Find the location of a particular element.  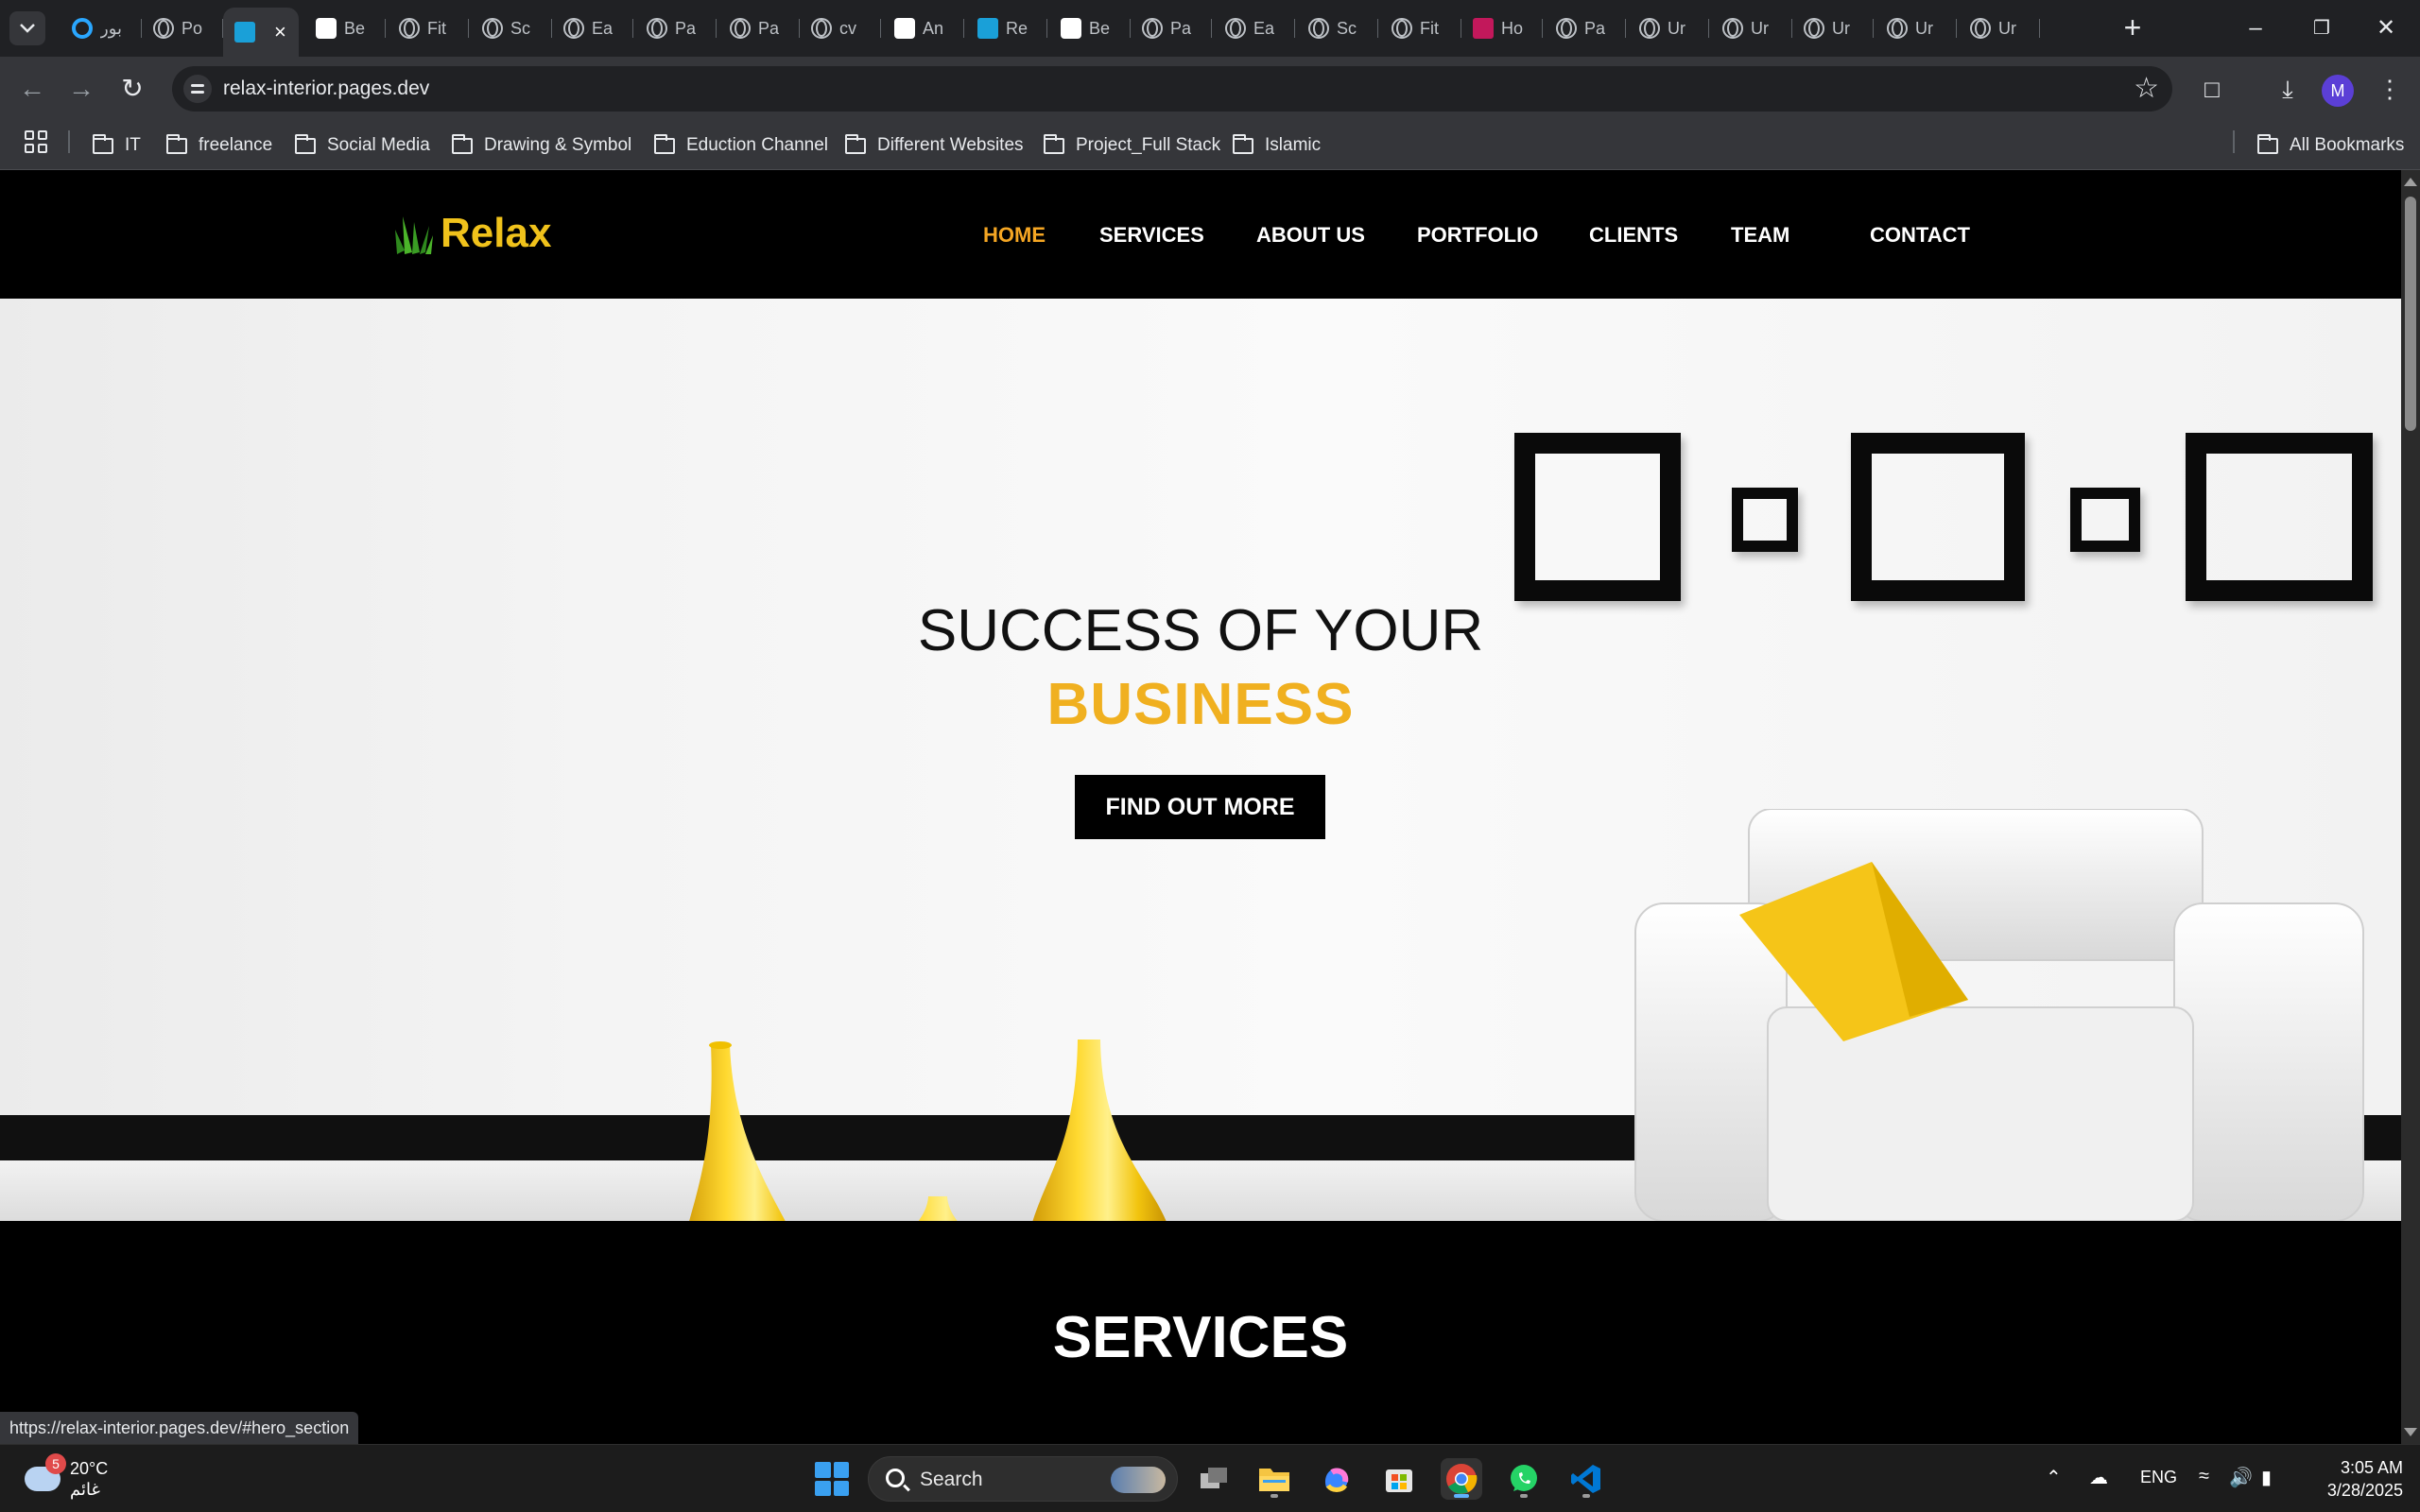

address-bar: relax-interior.pages.dev ☆ is located at coordinates (1172, 89).